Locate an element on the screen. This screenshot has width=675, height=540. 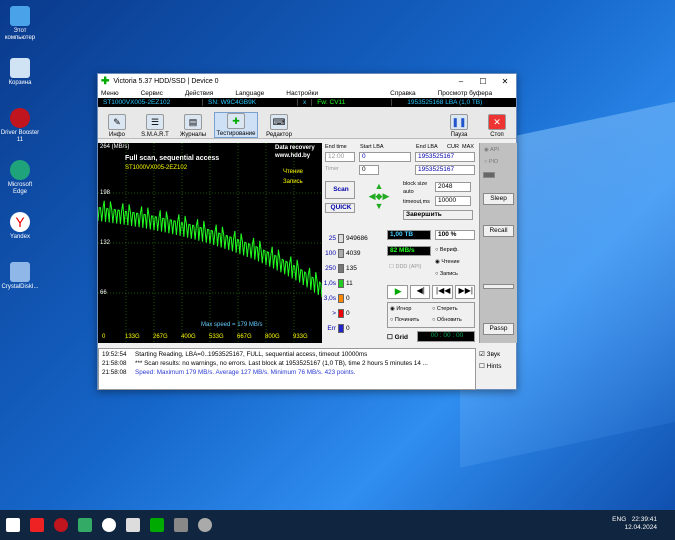
pio-radio: ○ PIO is located at coordinates (491, 162).